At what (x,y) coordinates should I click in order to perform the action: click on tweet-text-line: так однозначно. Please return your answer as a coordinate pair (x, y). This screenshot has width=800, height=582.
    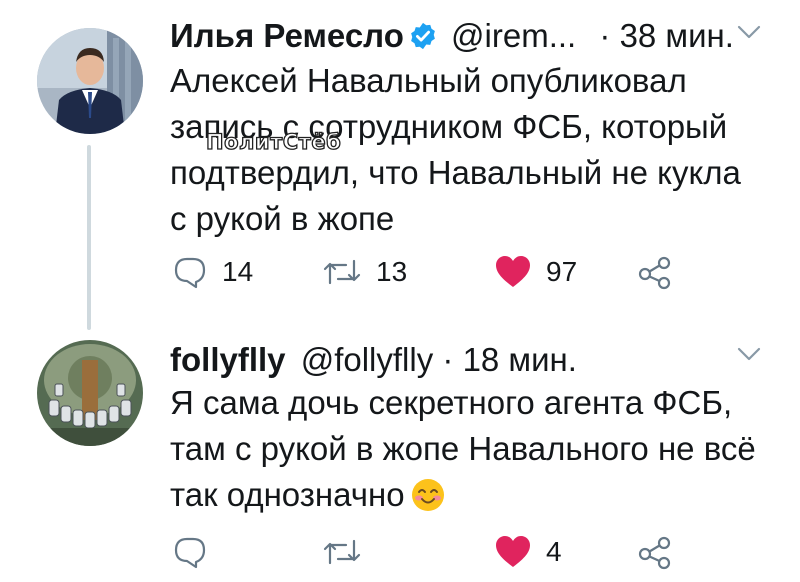
    Looking at the image, I should click on (470, 498).